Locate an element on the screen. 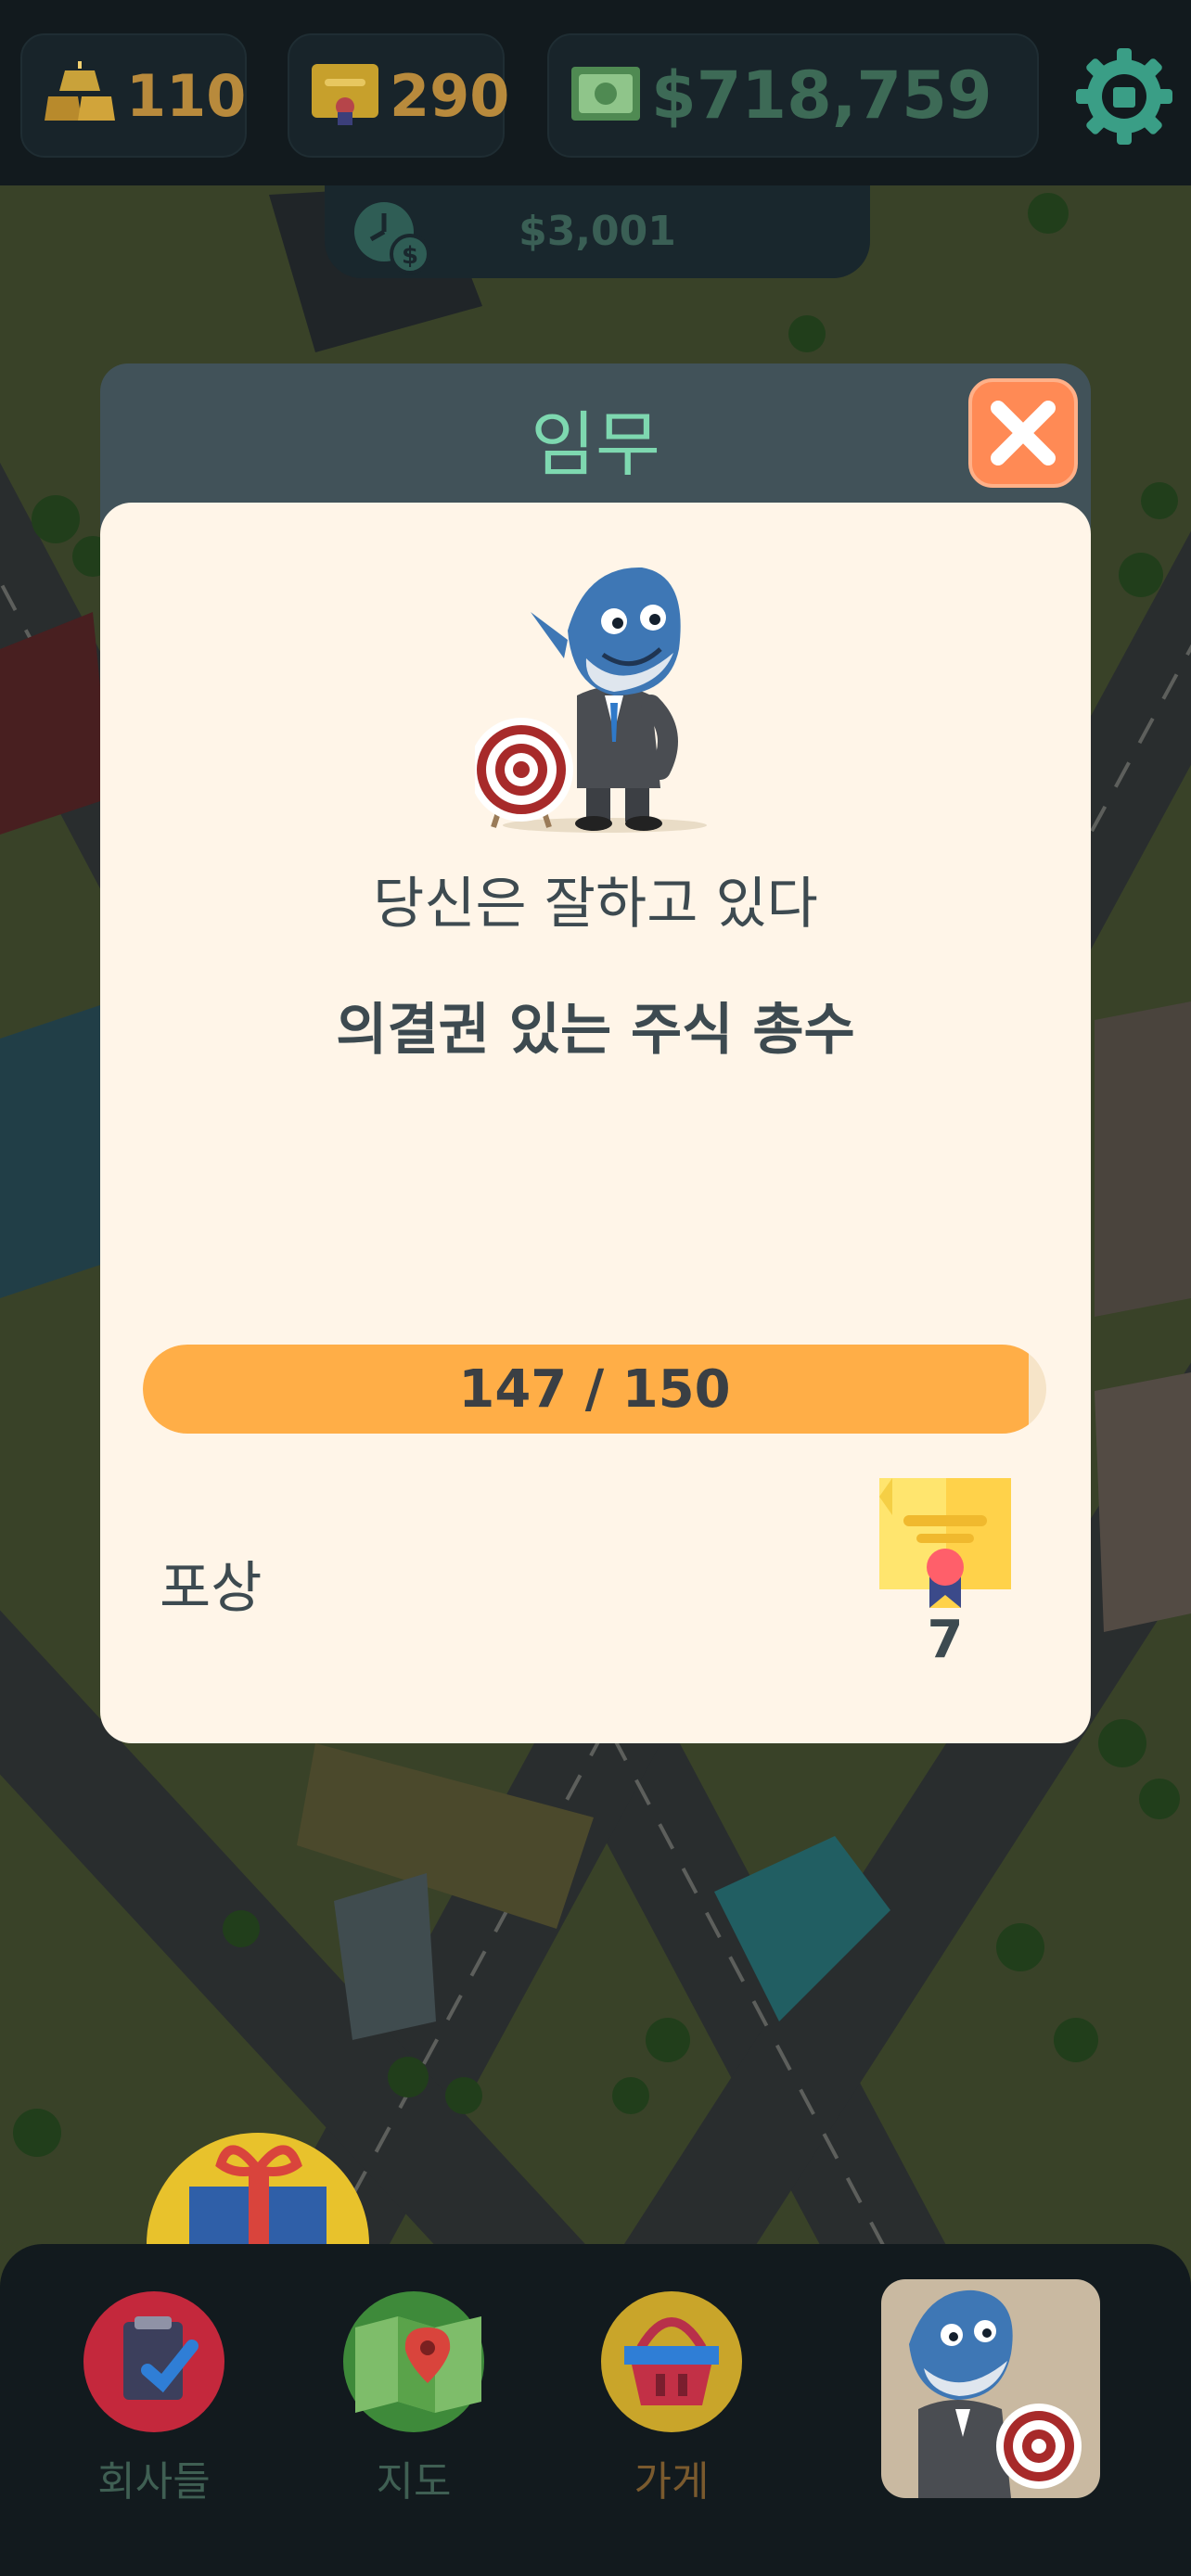  income-rate-banner: $ $3,001 is located at coordinates (597, 232).